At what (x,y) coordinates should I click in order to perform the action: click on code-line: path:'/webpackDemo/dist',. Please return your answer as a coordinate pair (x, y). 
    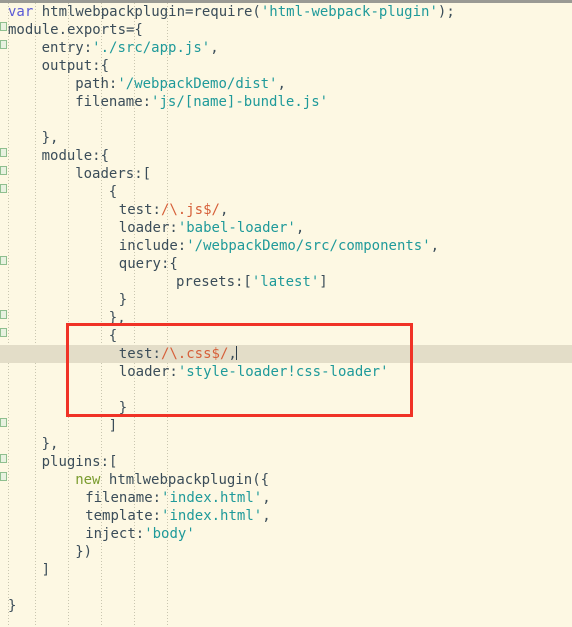
    Looking at the image, I should click on (286, 84).